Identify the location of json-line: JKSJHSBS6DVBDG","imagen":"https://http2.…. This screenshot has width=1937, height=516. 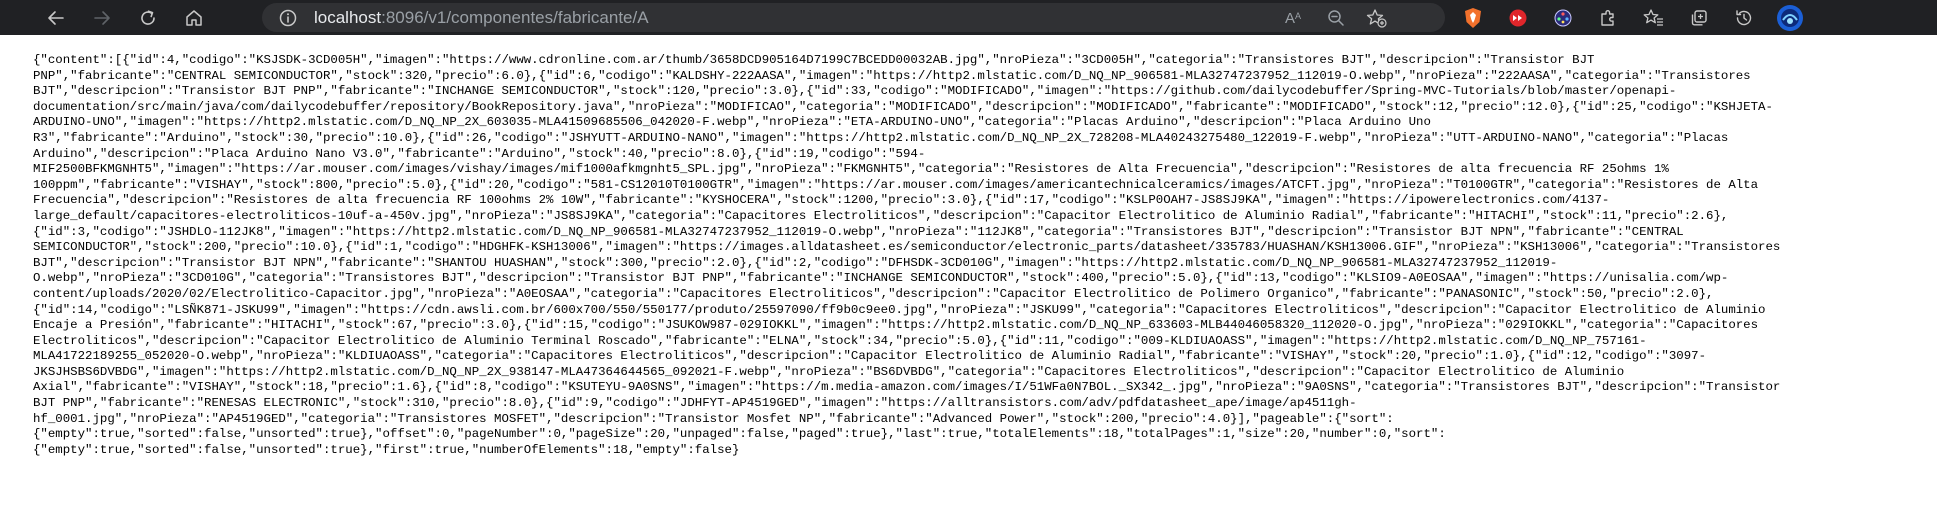
(829, 371).